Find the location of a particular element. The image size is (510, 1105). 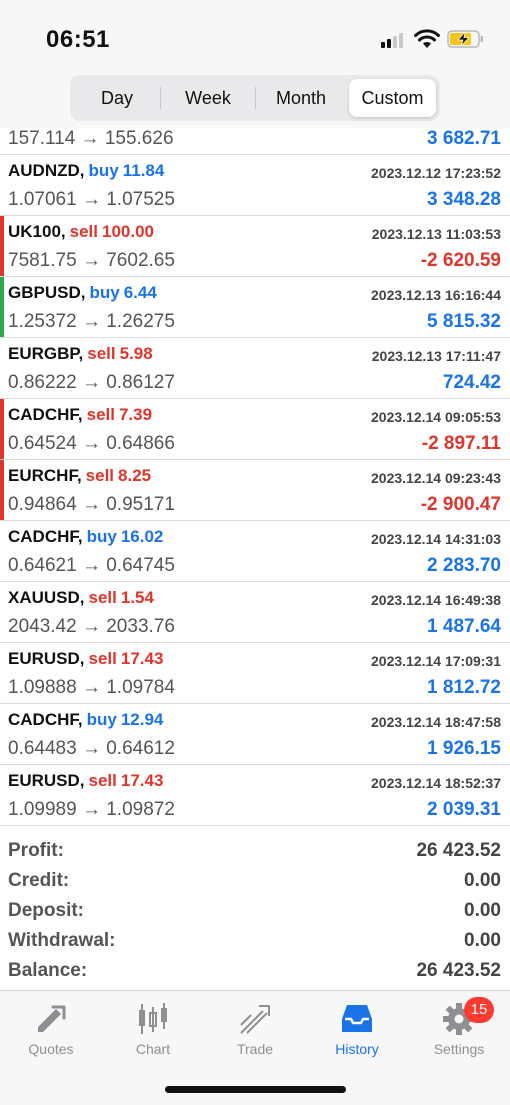

trade-profit: -2 900.47 is located at coordinates (460, 504).